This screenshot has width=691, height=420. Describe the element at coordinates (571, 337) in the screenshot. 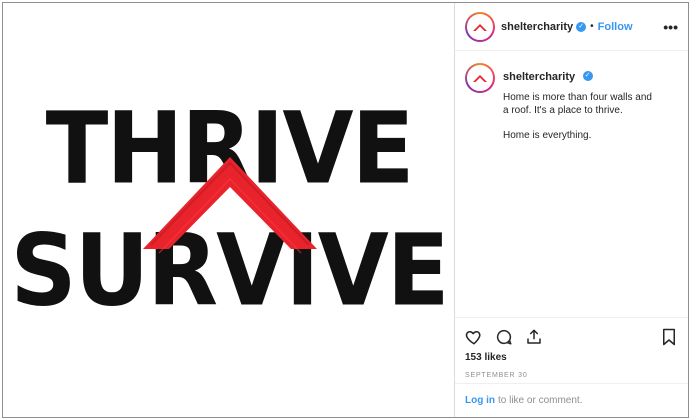

I see `action-bar` at that location.